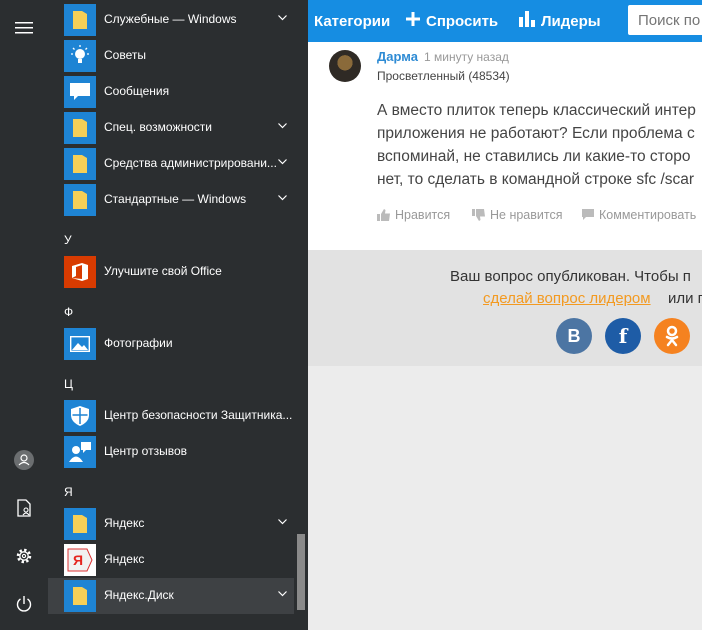 The width and height of the screenshot is (702, 630). What do you see at coordinates (68, 240) in the screenshot?
I see `section-letter-u: У` at bounding box center [68, 240].